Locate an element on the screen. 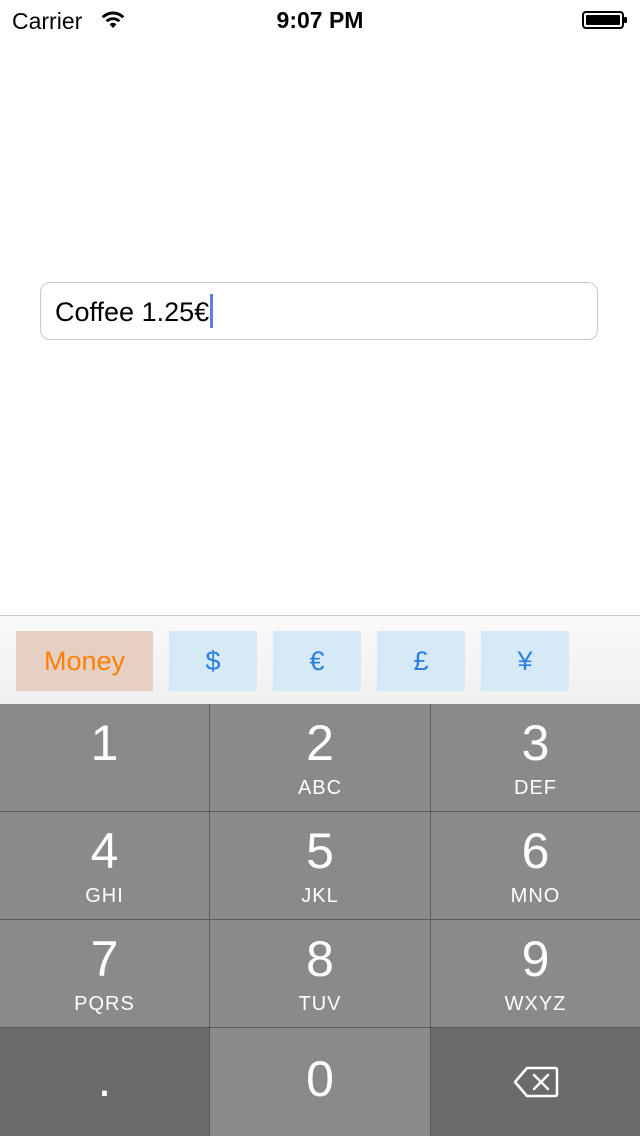 The height and width of the screenshot is (1136, 640). delete-backspace-icon is located at coordinates (535, 1082).